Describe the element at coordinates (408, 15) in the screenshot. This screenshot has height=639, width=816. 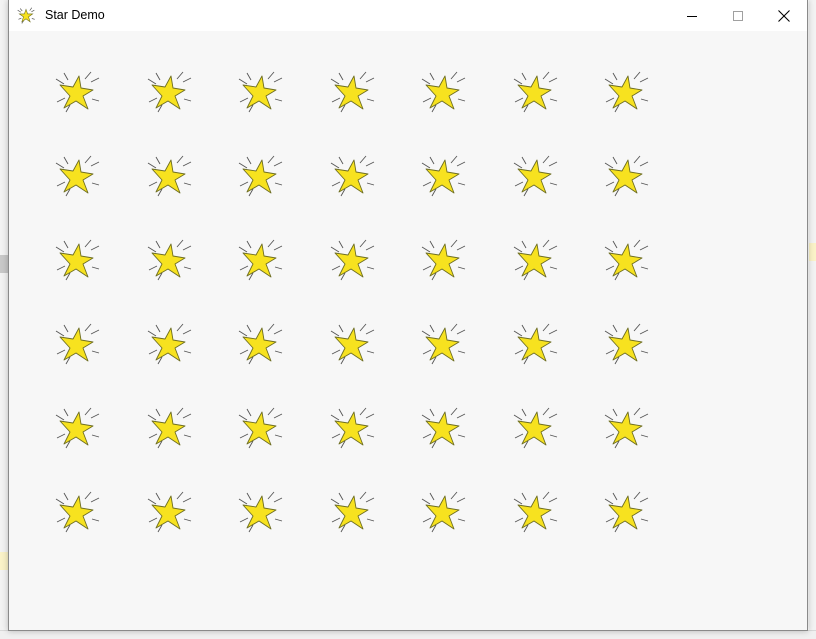
I see `title-bar: Star Demo` at that location.